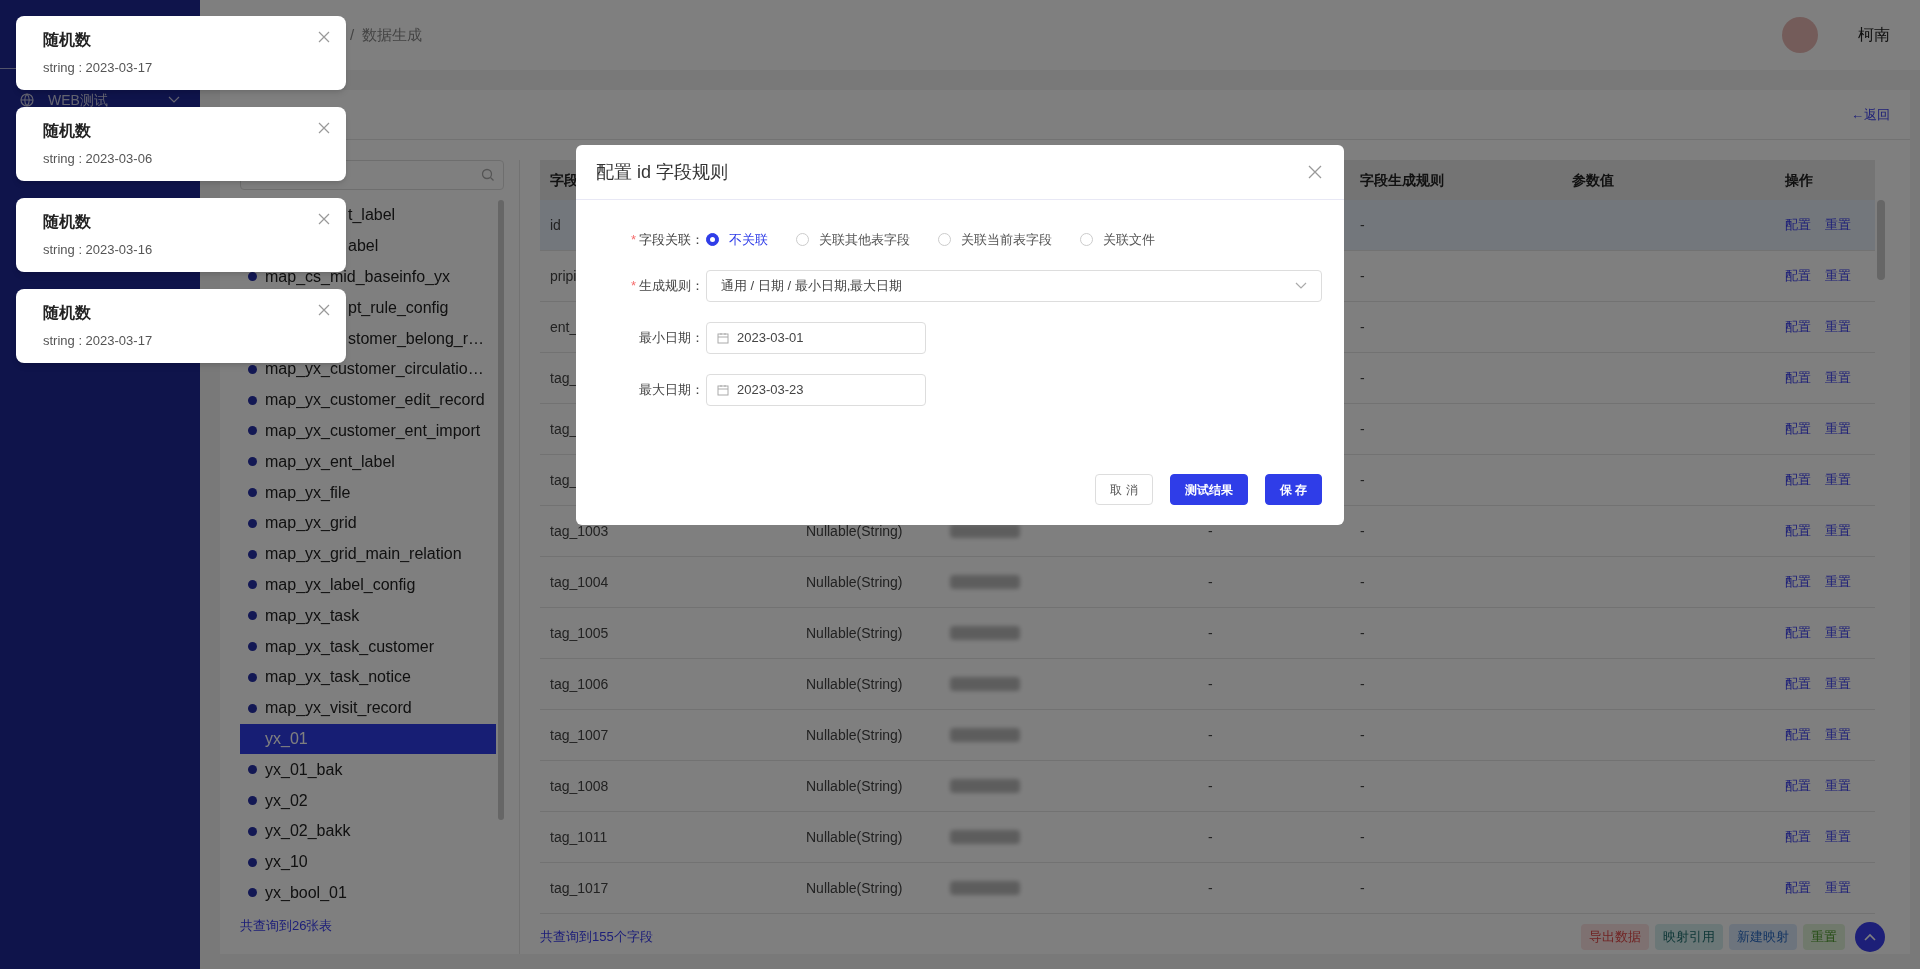  What do you see at coordinates (368, 862) in the screenshot?
I see `table-list-item: yx_10` at bounding box center [368, 862].